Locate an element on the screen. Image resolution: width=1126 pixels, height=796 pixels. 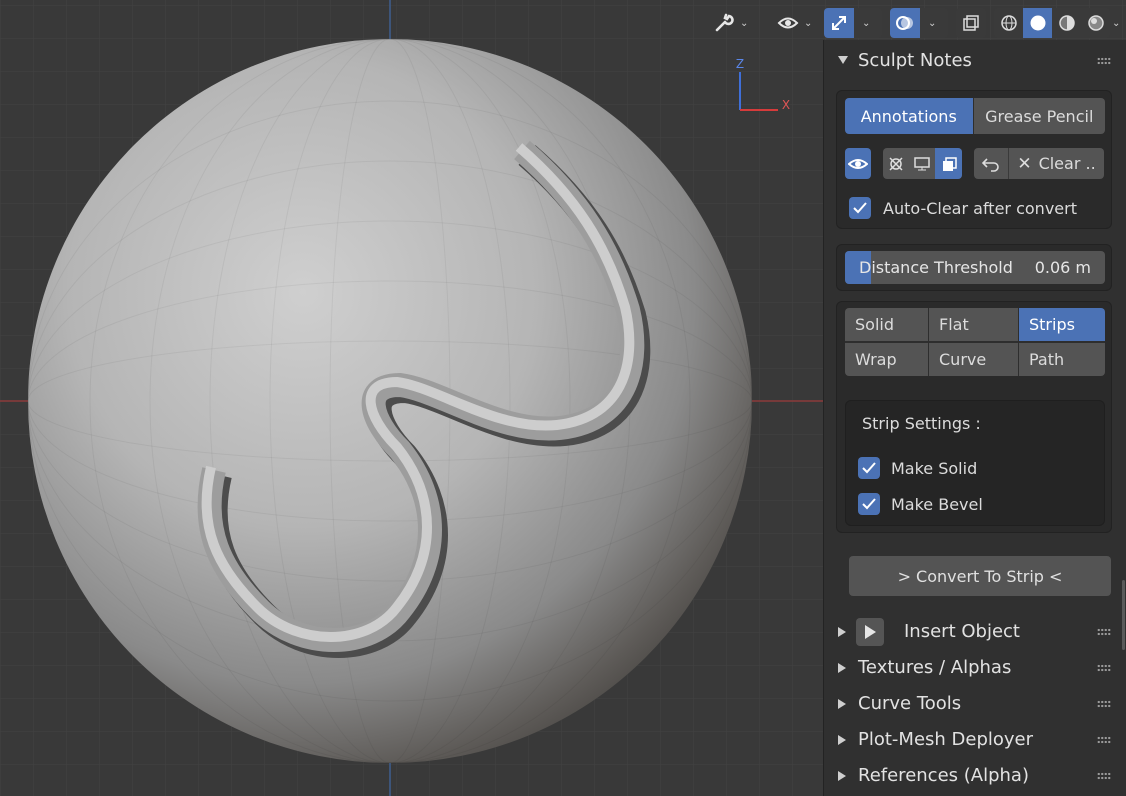
type-strips-button: Strips is located at coordinates (1062, 324).